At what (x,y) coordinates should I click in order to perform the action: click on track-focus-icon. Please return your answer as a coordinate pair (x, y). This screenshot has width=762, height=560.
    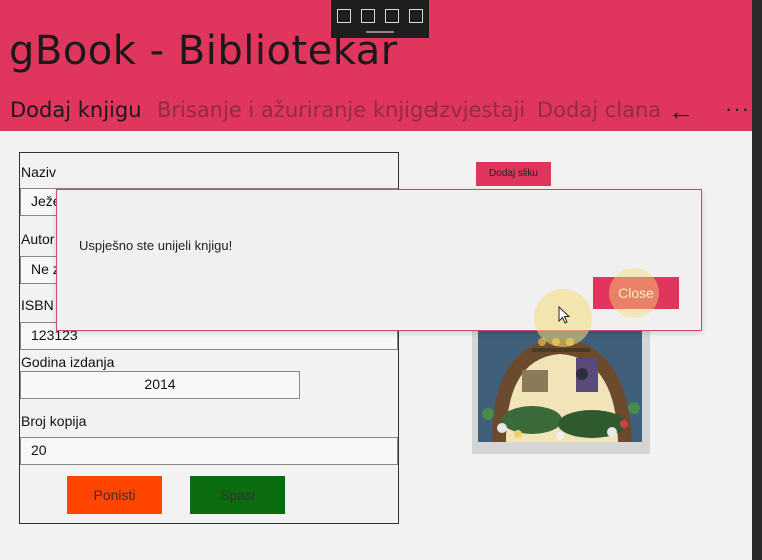
    Looking at the image, I should click on (416, 16).